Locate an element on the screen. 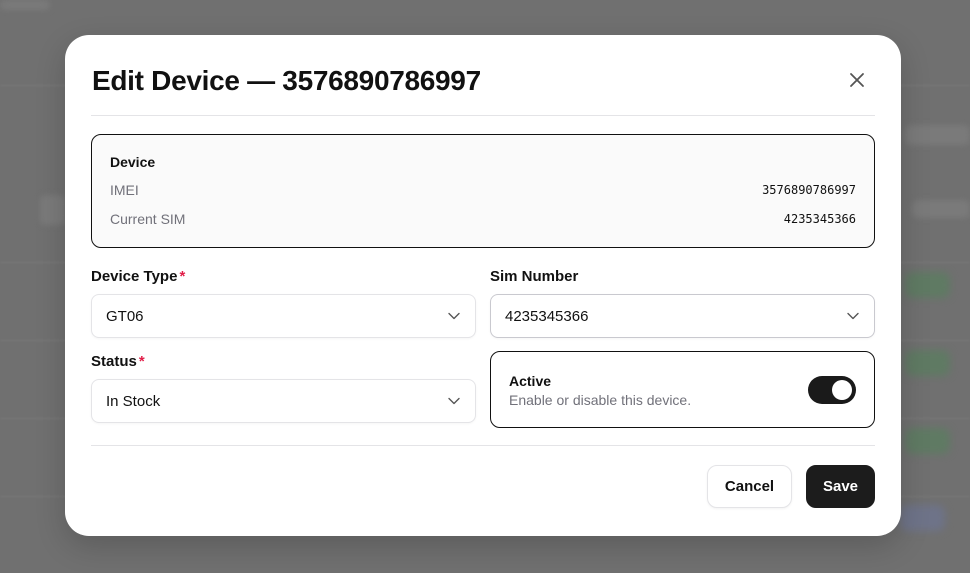 The height and width of the screenshot is (573, 970). status-label: Status * is located at coordinates (118, 362).